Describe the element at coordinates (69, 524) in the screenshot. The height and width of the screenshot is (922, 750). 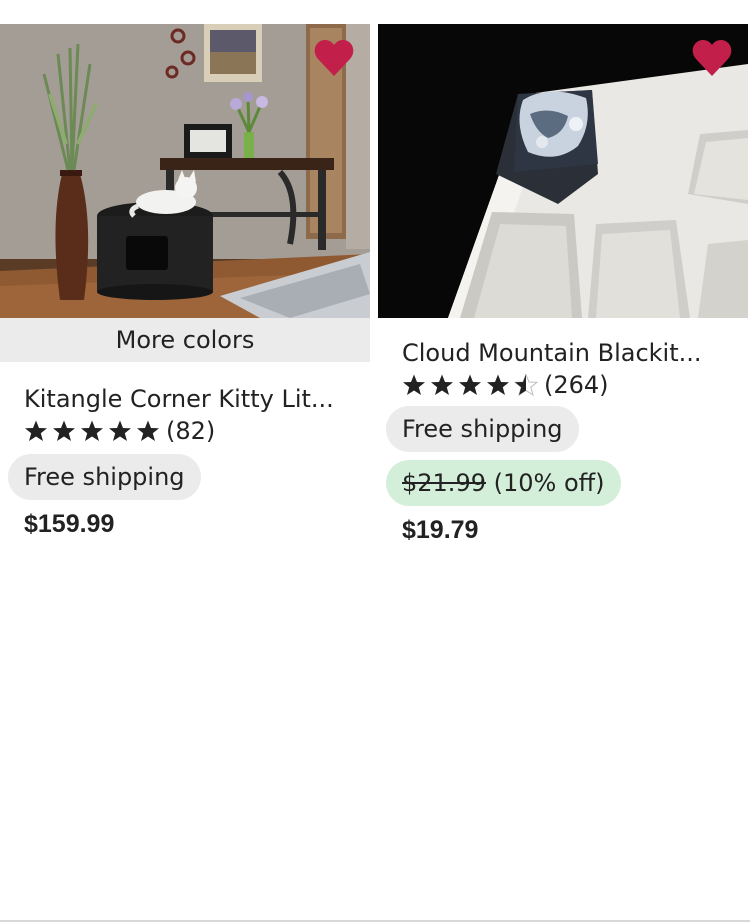
I see `listing-price: $159.99` at that location.